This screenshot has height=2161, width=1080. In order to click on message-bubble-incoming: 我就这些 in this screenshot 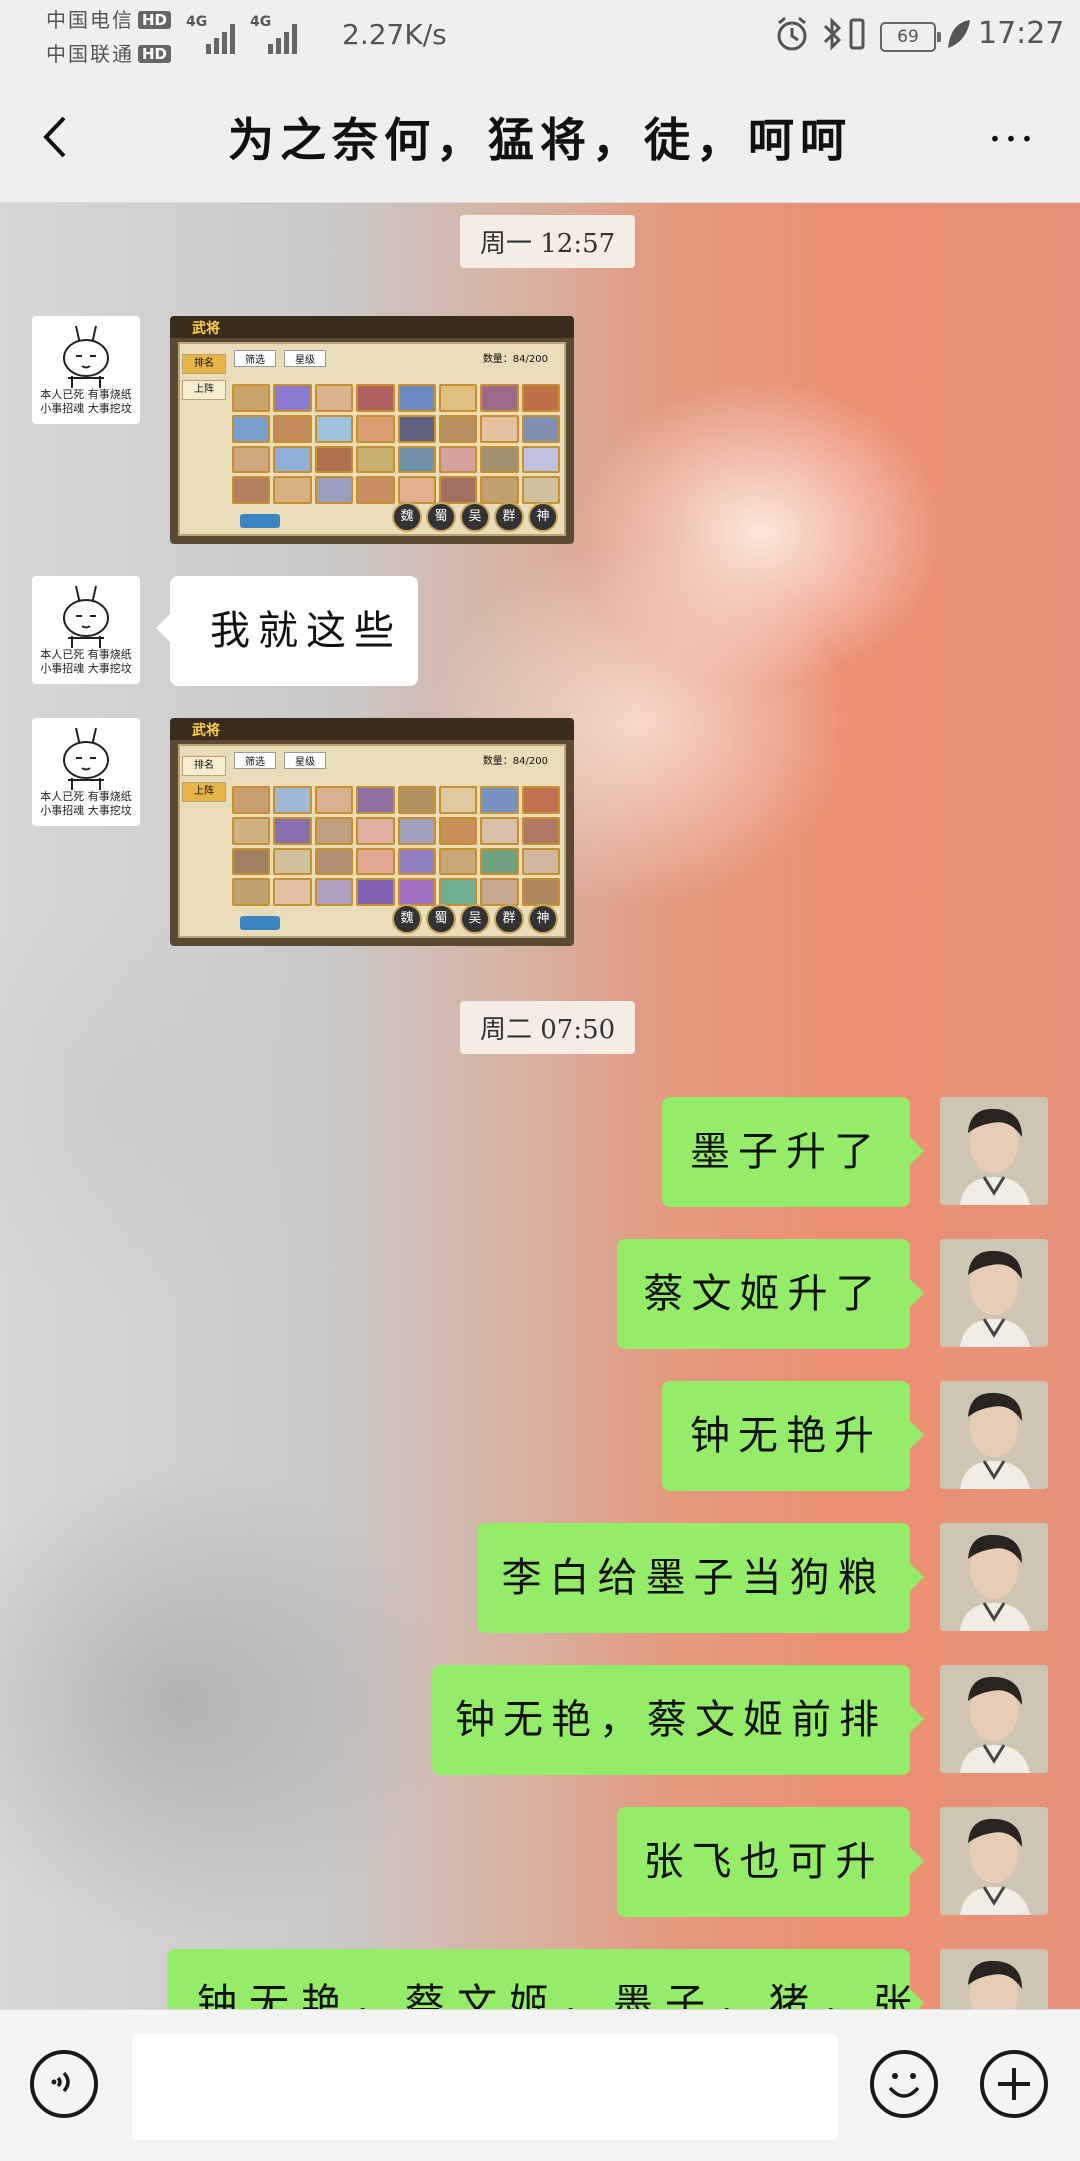, I will do `click(287, 631)`.